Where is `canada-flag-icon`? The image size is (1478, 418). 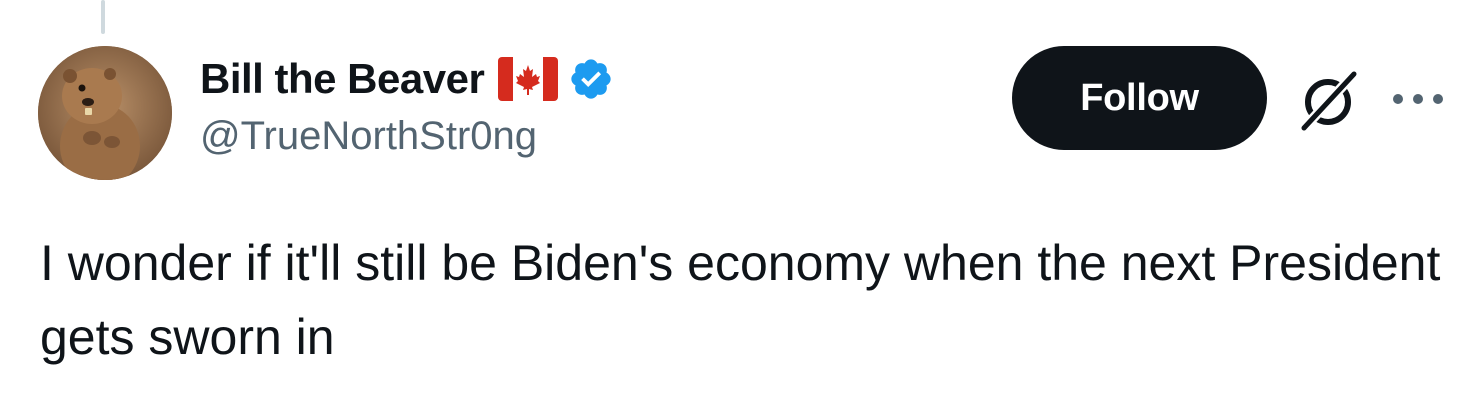 canada-flag-icon is located at coordinates (528, 79).